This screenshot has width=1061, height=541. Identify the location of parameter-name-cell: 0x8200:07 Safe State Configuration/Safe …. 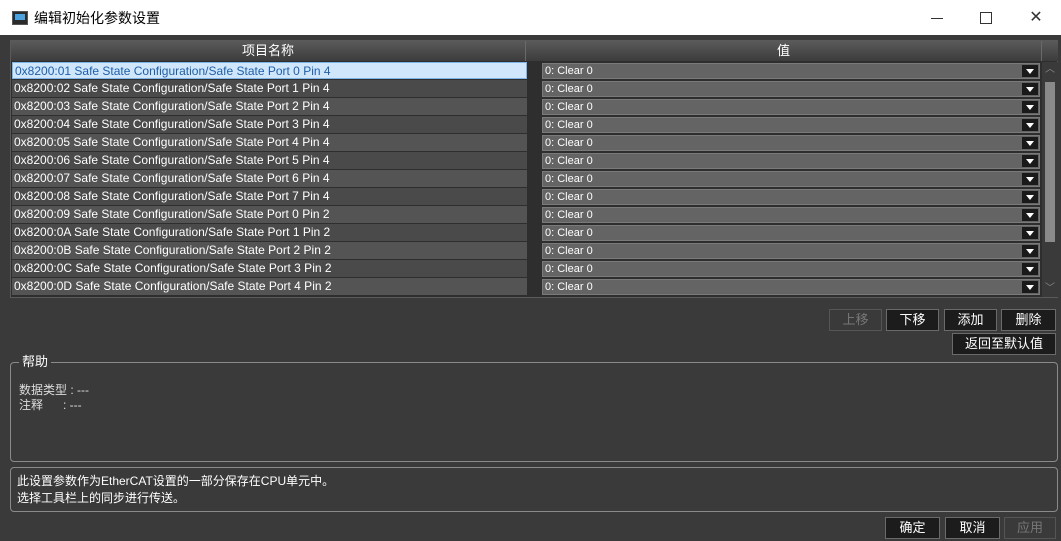
(269, 178).